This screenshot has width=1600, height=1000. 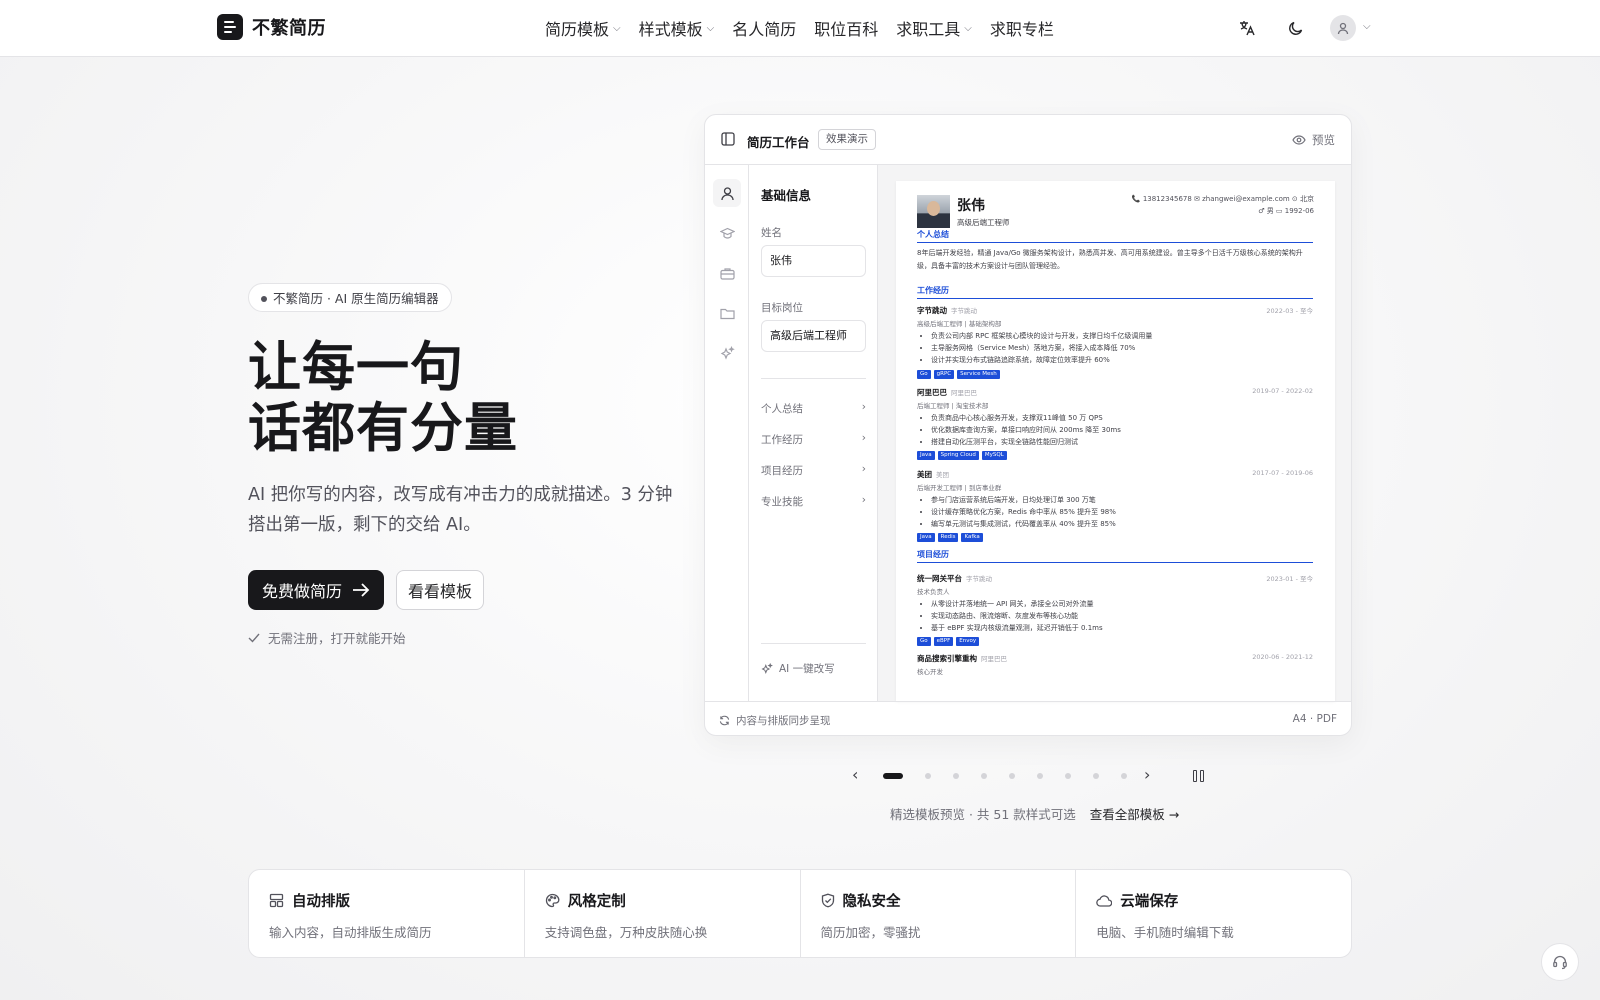 I want to click on job-position: 后端工程师 | 淘宝技术部, so click(x=953, y=406).